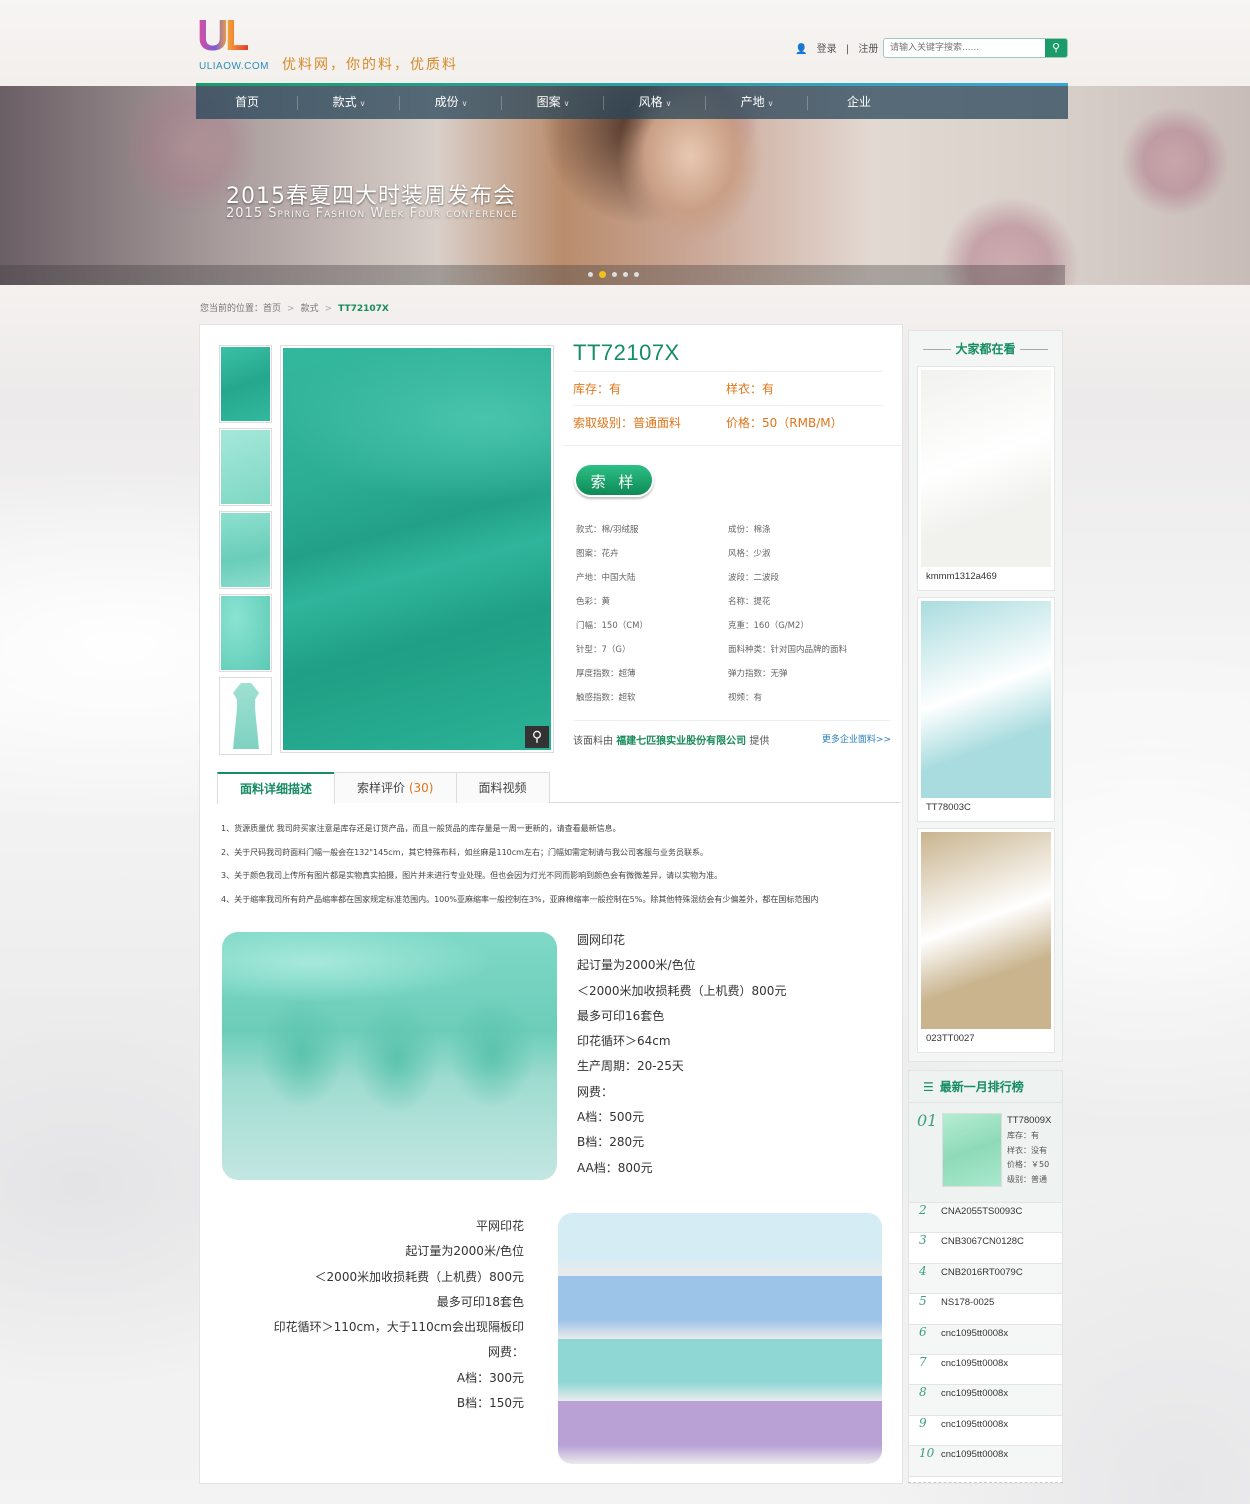 The width and height of the screenshot is (1250, 1504). Describe the element at coordinates (749, 554) in the screenshot. I see `spec-item: 风格：少淑` at that location.